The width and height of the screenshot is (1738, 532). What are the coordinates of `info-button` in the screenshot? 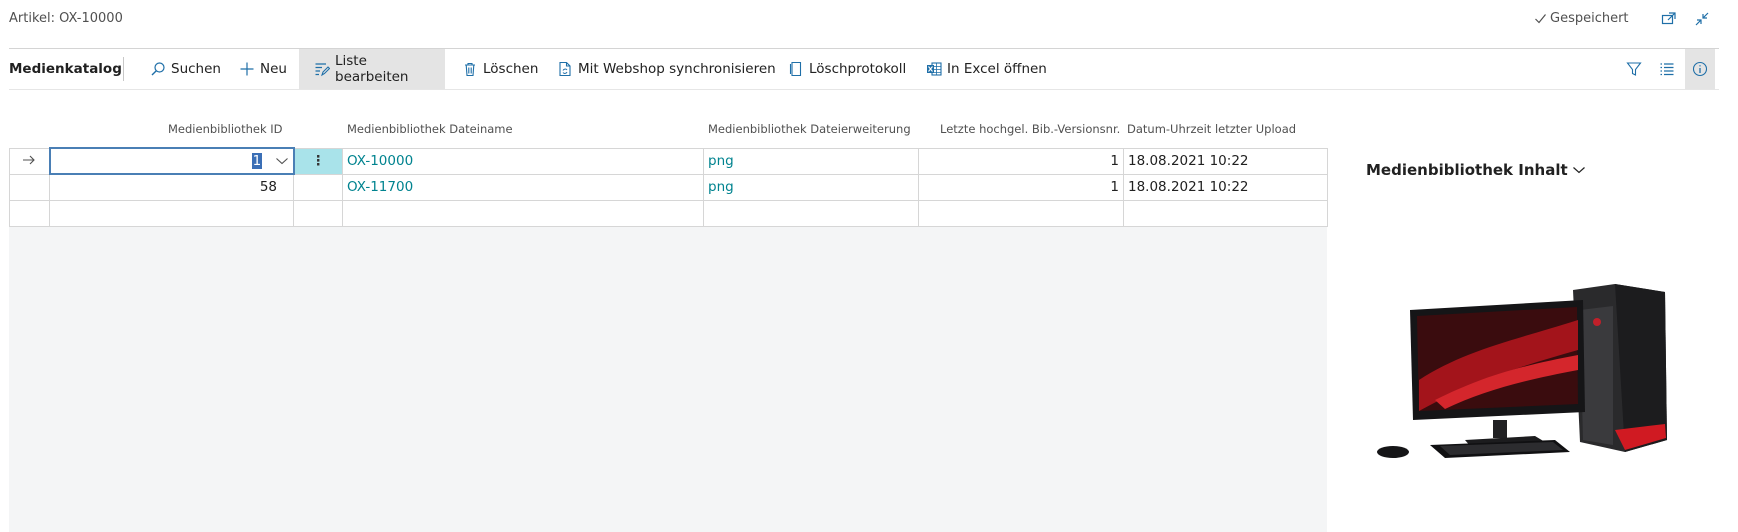 It's located at (1700, 69).